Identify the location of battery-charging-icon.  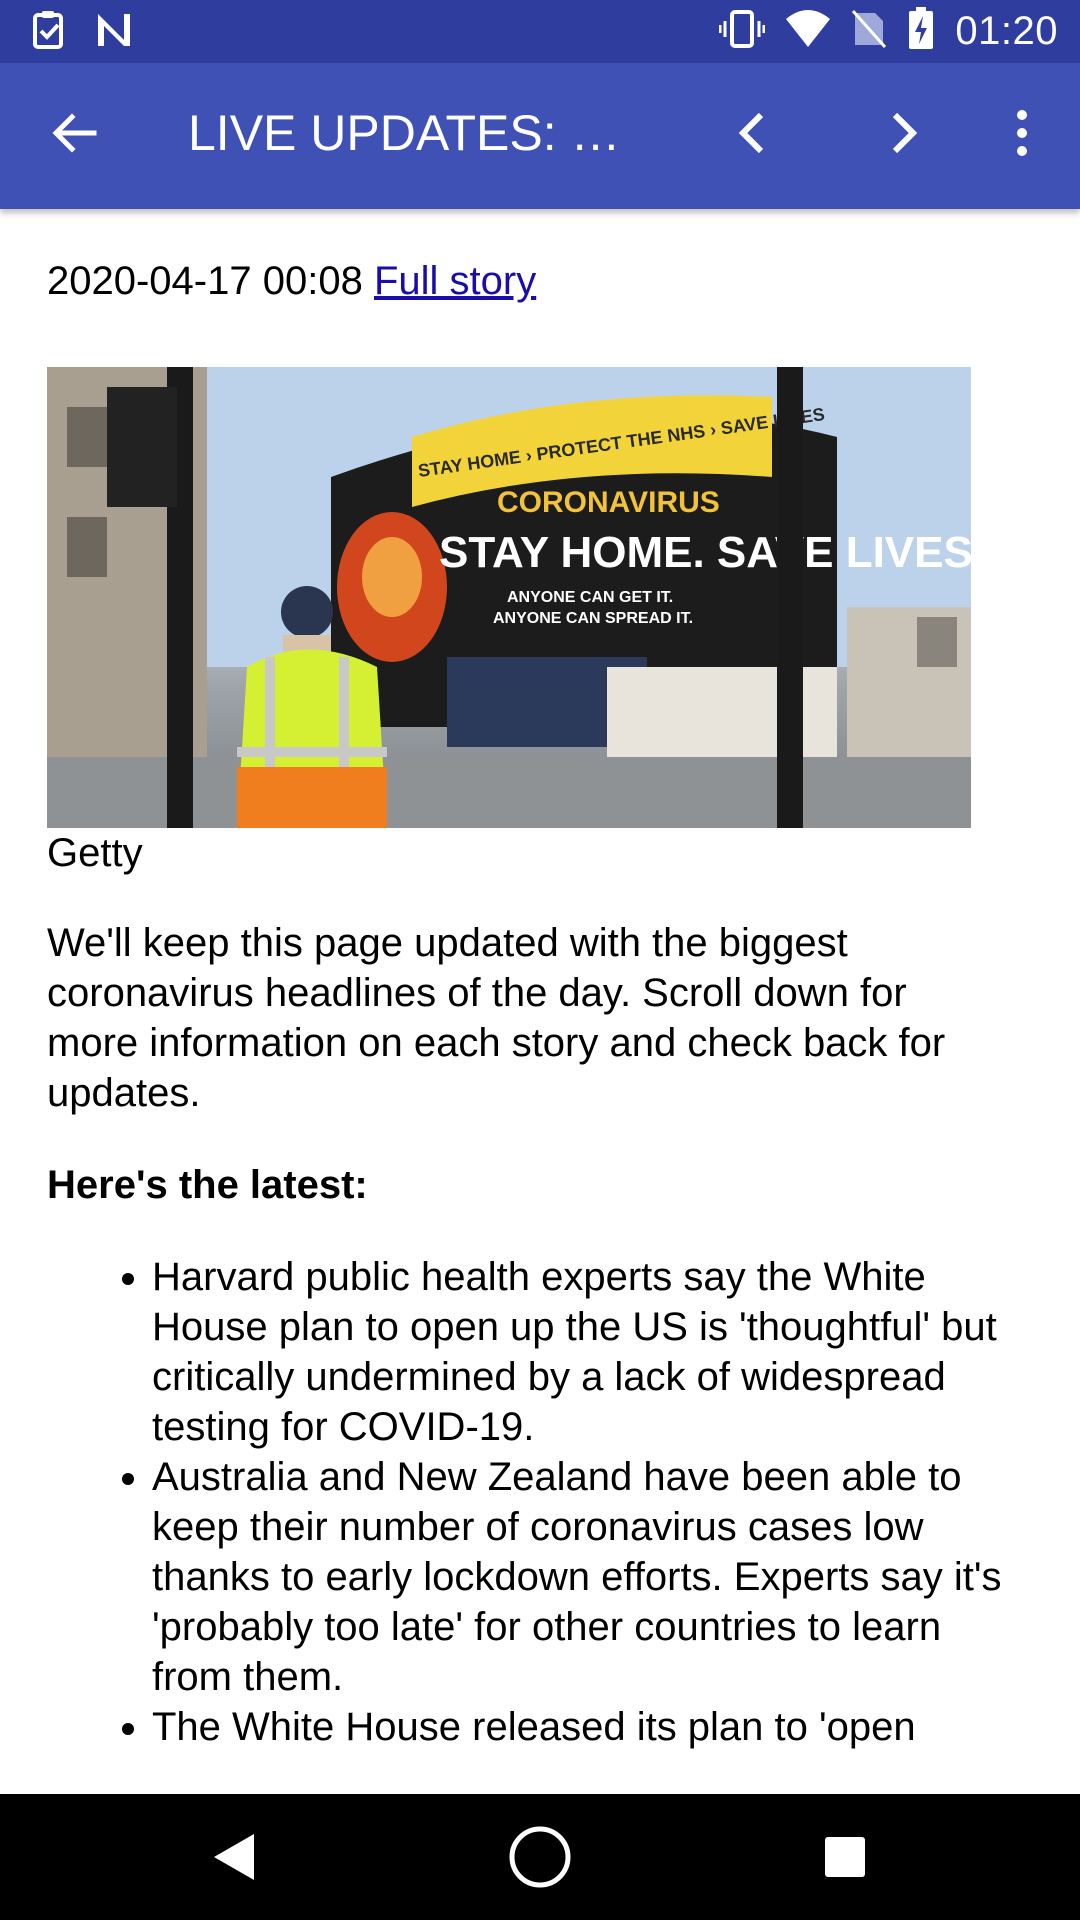
(921, 31).